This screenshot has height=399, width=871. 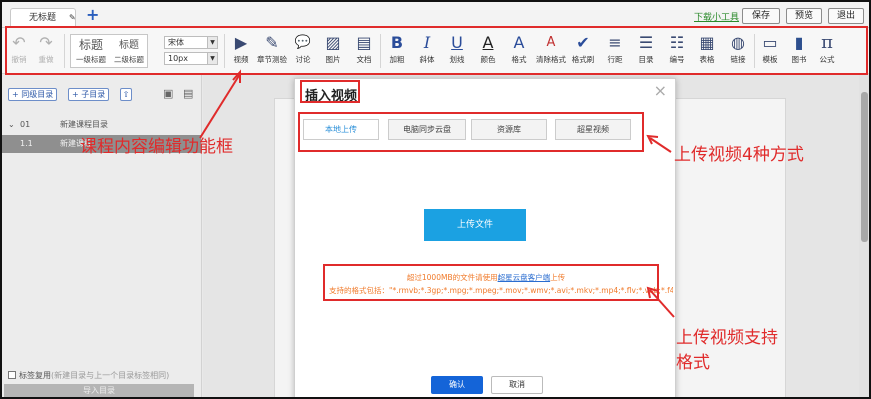 What do you see at coordinates (156, 147) in the screenshot?
I see `annotation-toolbar-label: 课程内容编辑功能框` at bounding box center [156, 147].